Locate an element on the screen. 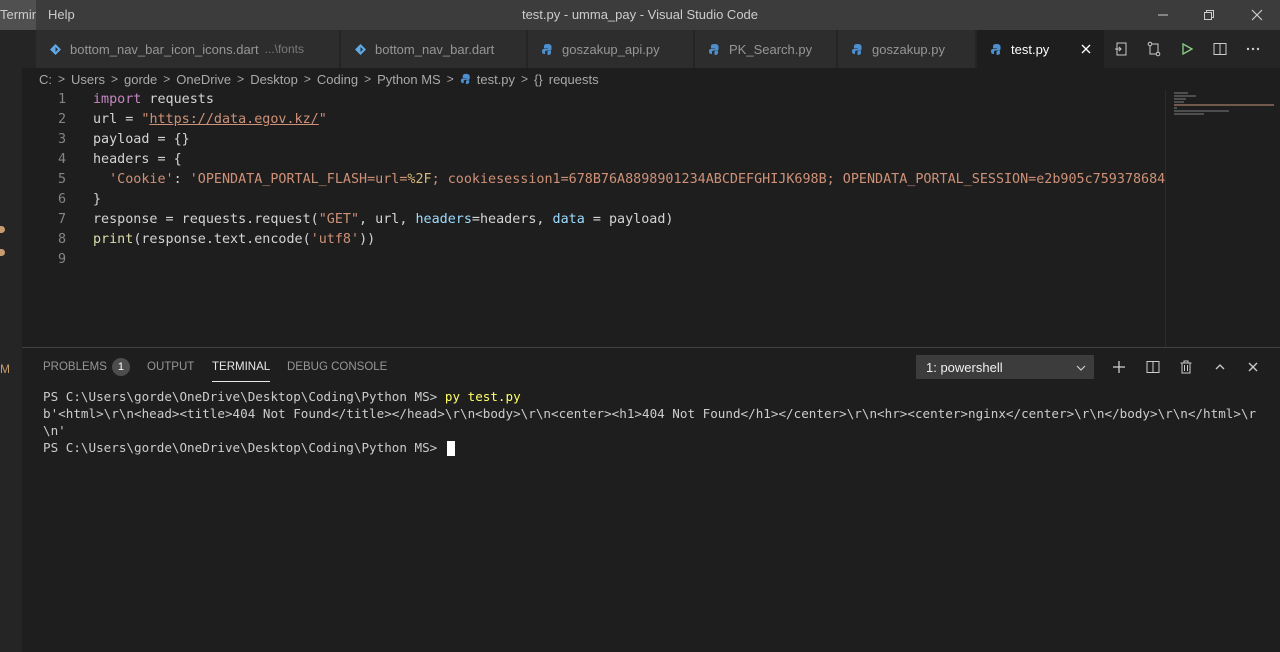 The image size is (1280, 652). tab-test-py: test.py is located at coordinates (1041, 49).